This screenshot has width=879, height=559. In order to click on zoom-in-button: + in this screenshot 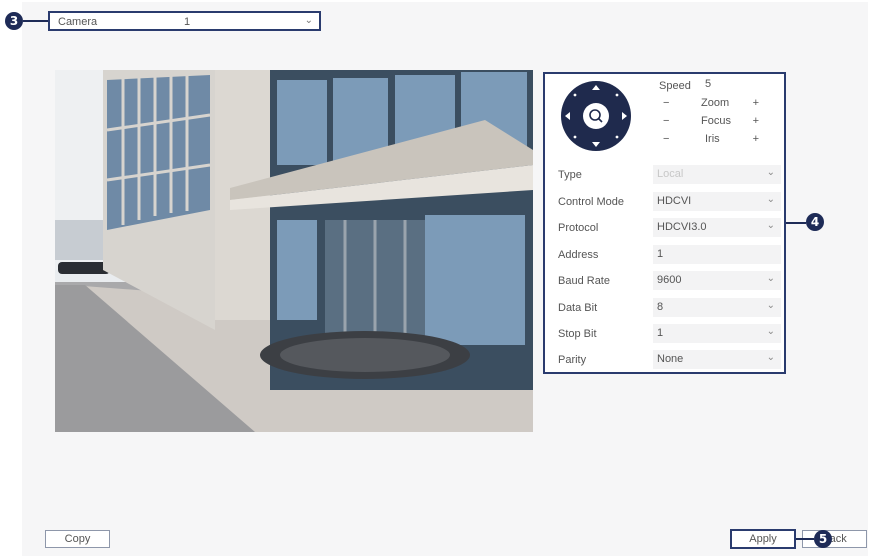, I will do `click(756, 103)`.